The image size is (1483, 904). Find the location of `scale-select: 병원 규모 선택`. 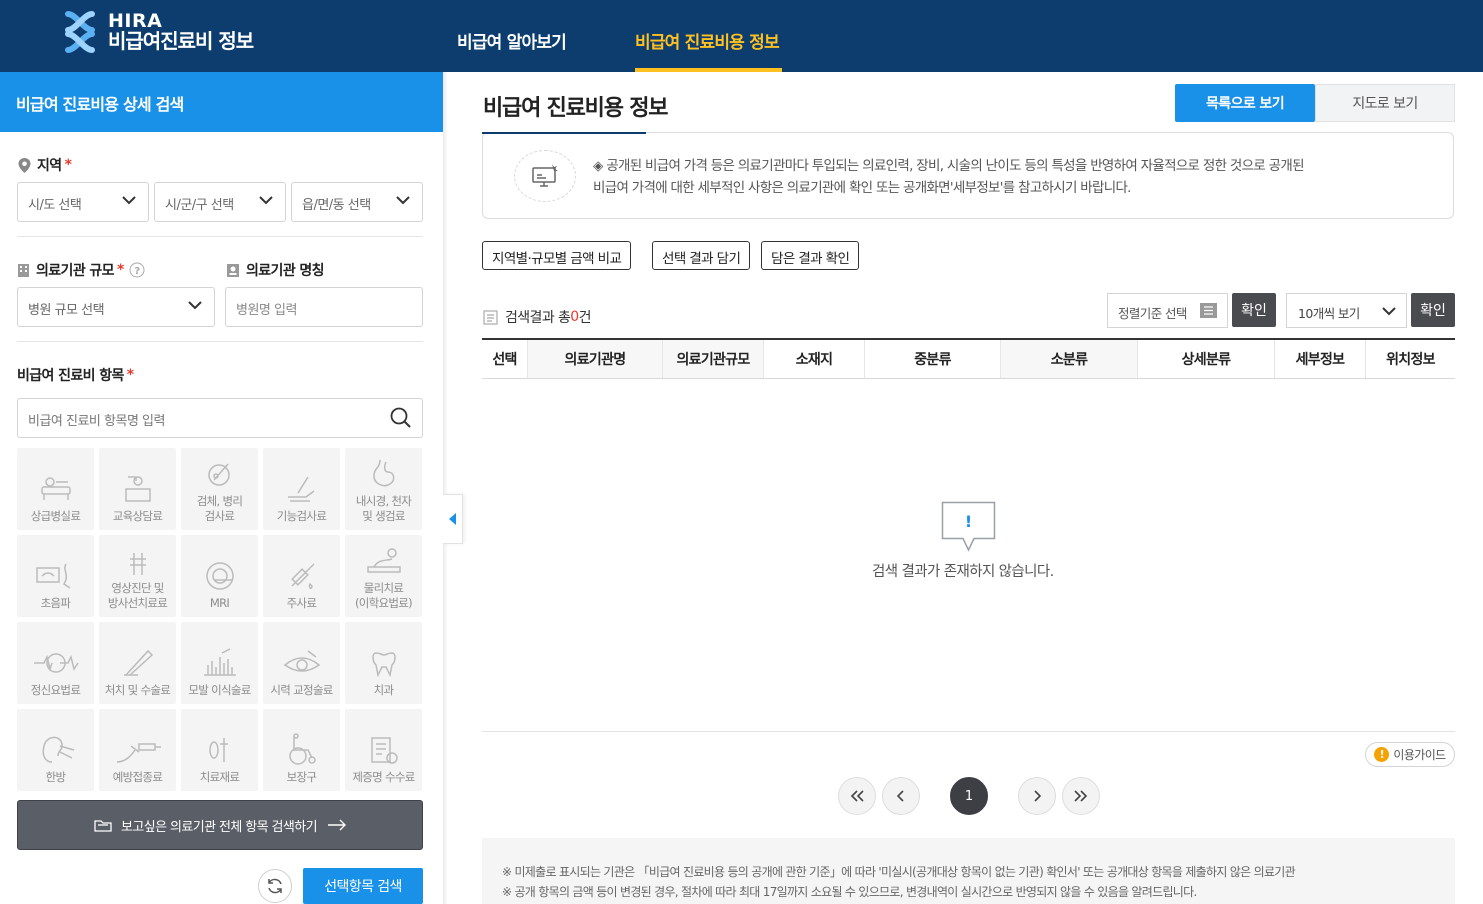

scale-select: 병원 규모 선택 is located at coordinates (116, 307).